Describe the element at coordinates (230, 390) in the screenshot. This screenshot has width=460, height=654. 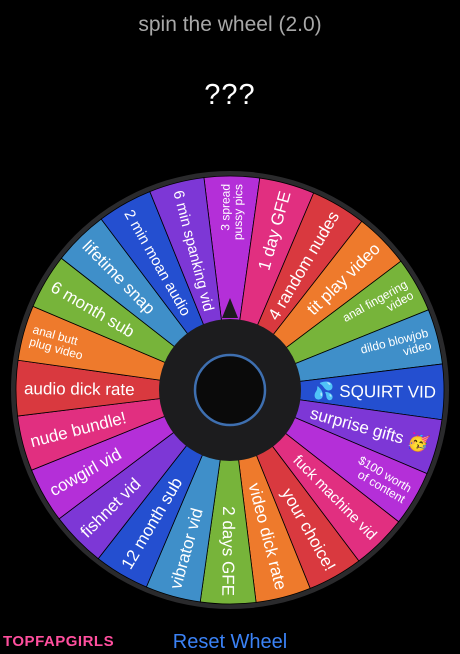
I see `spin-button` at that location.